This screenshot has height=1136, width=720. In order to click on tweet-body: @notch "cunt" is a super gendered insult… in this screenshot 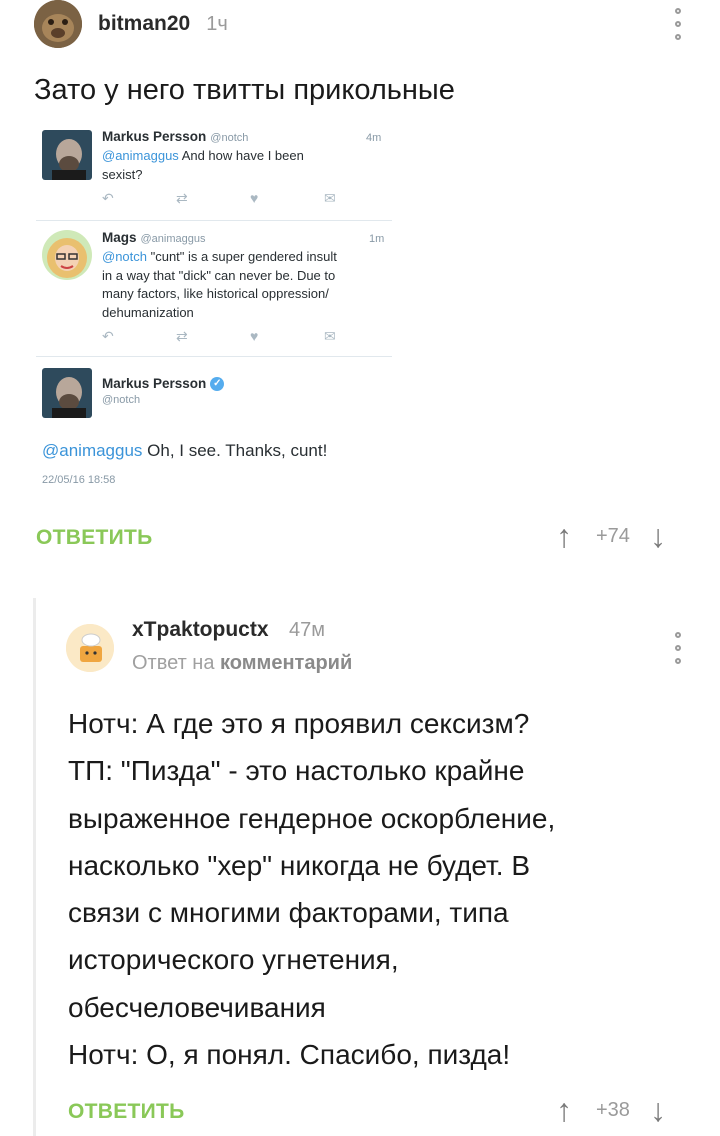, I will do `click(219, 284)`.